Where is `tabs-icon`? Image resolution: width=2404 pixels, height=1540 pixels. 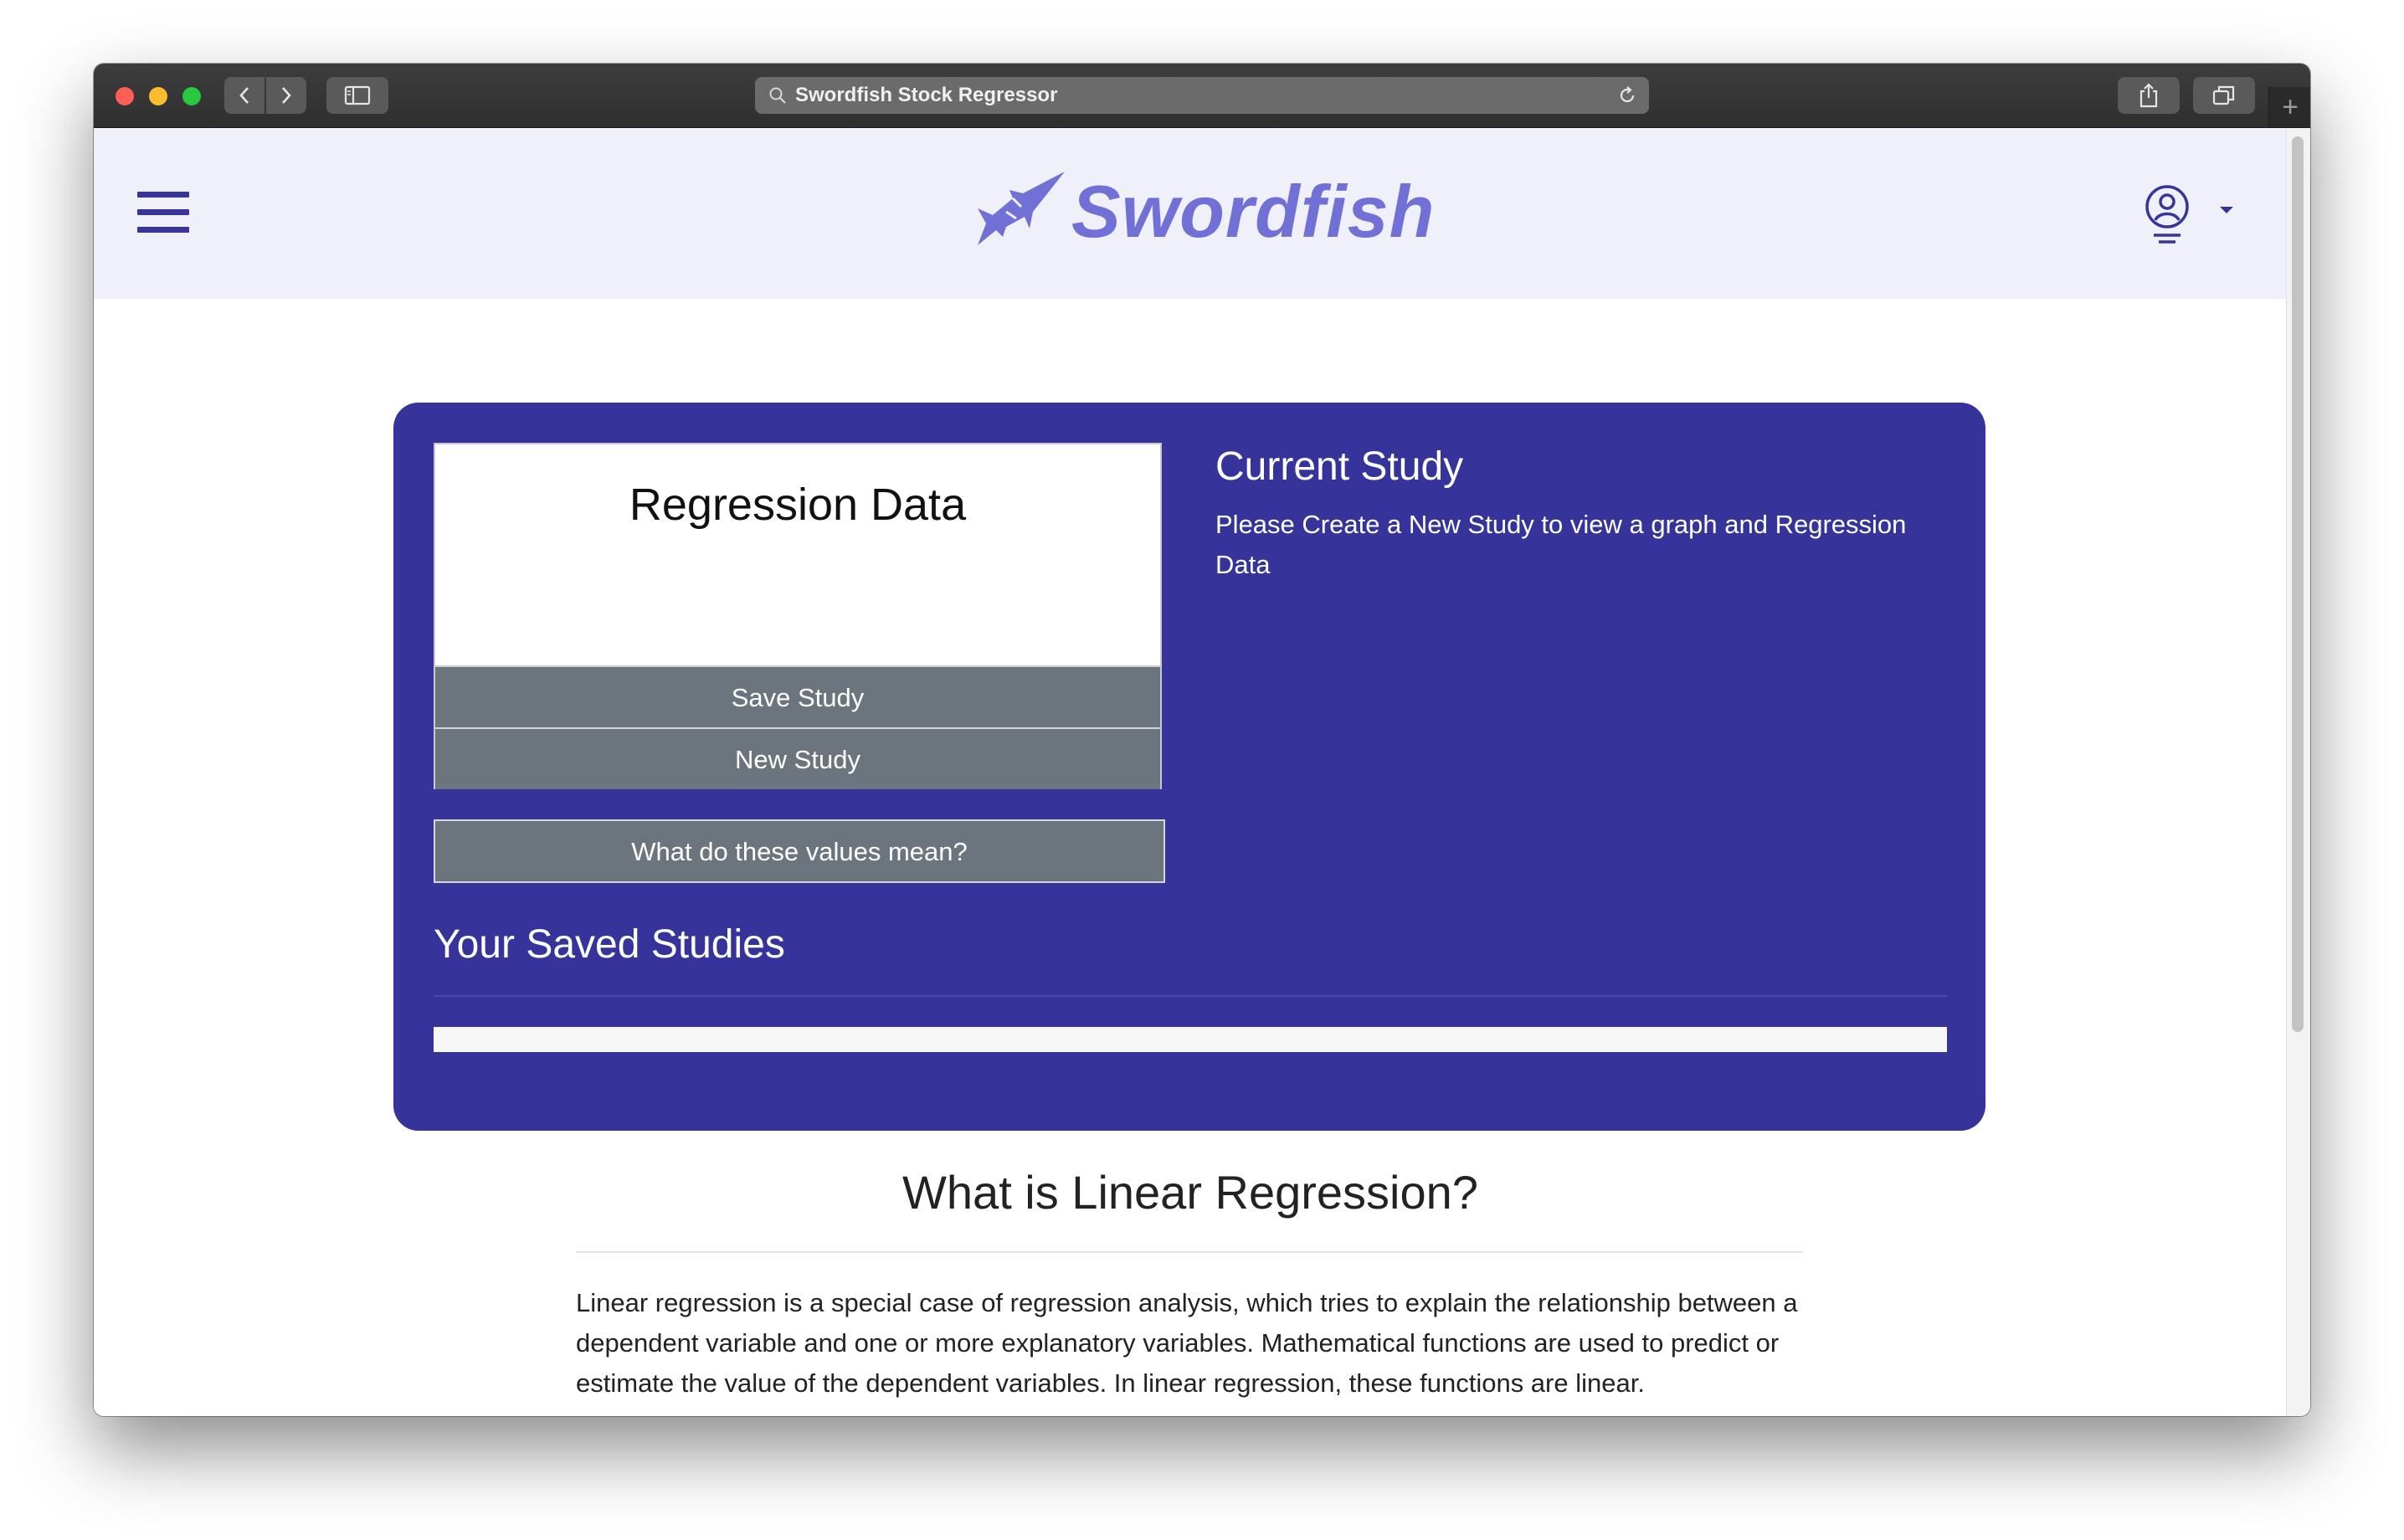
tabs-icon is located at coordinates (2223, 95).